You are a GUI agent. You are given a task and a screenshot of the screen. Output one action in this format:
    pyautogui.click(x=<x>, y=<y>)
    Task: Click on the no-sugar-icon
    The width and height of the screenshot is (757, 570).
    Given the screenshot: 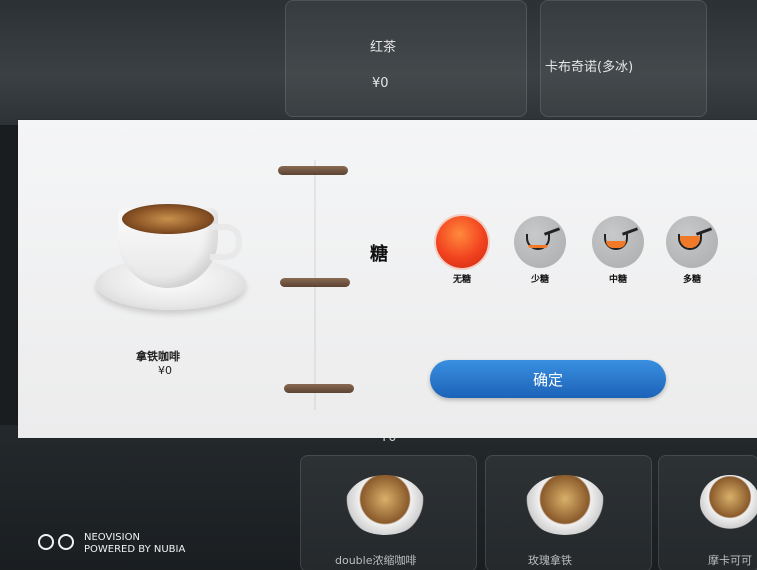 What is the action you would take?
    pyautogui.click(x=462, y=242)
    